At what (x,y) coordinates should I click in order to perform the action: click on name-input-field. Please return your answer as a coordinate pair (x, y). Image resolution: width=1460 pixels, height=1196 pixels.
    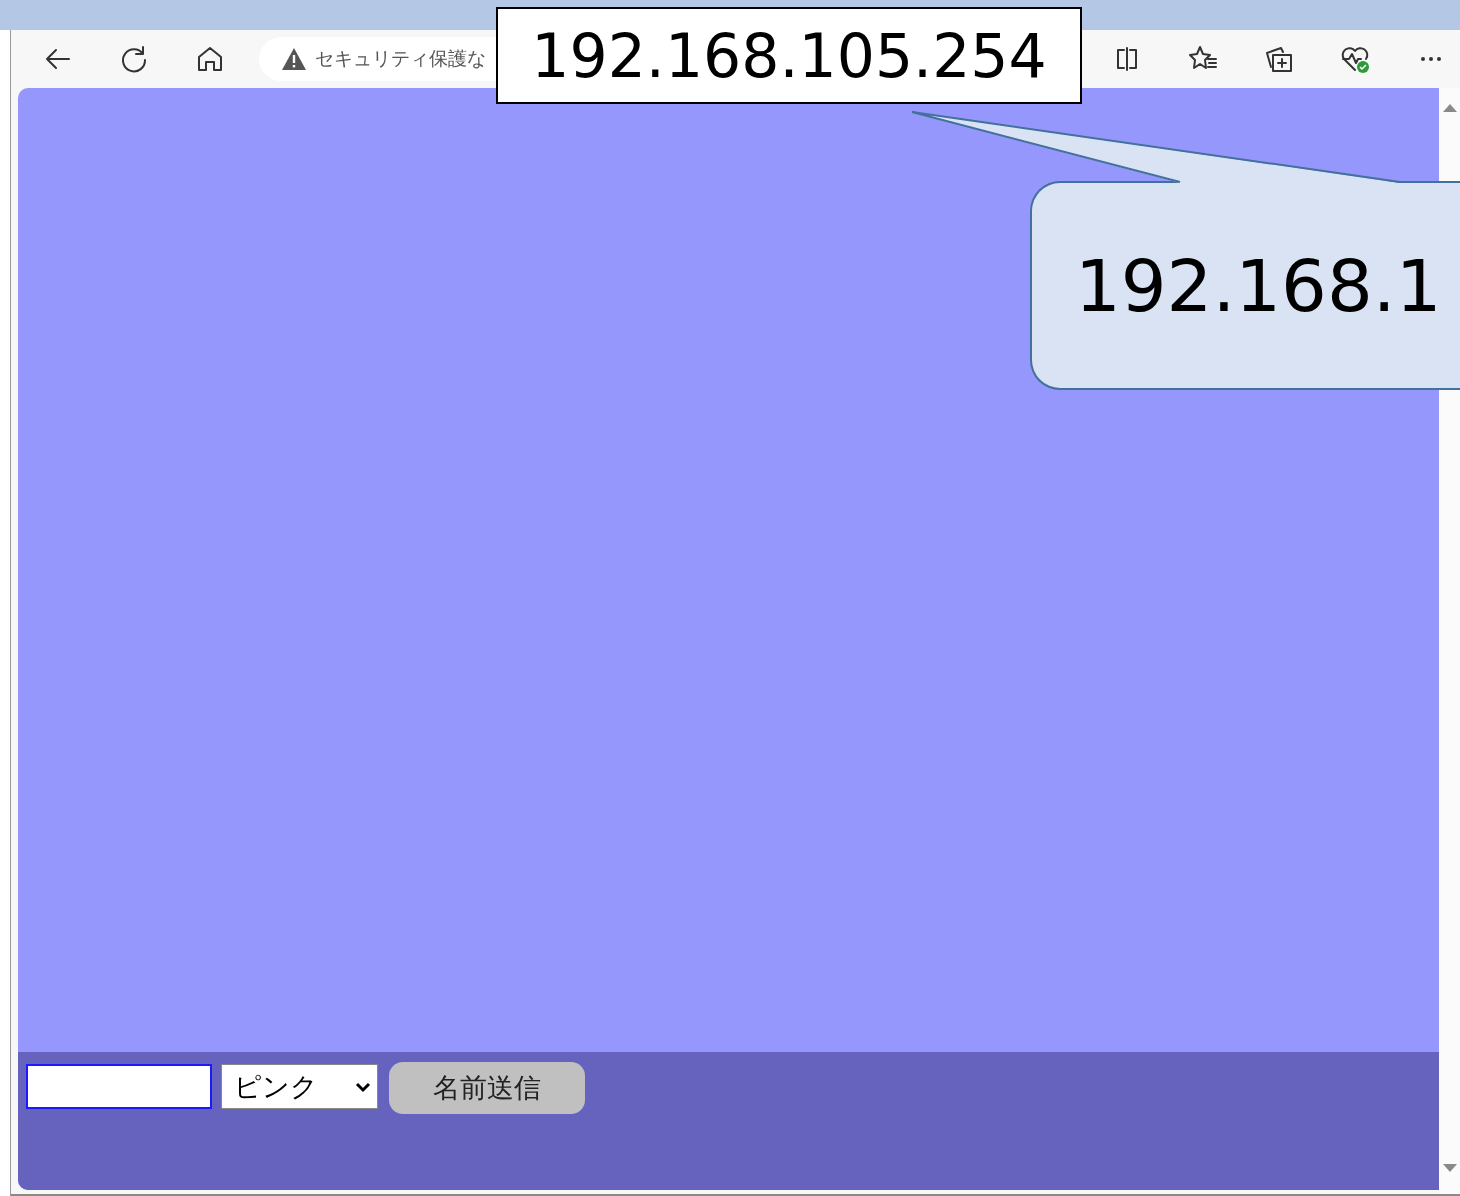
    Looking at the image, I should click on (119, 1086).